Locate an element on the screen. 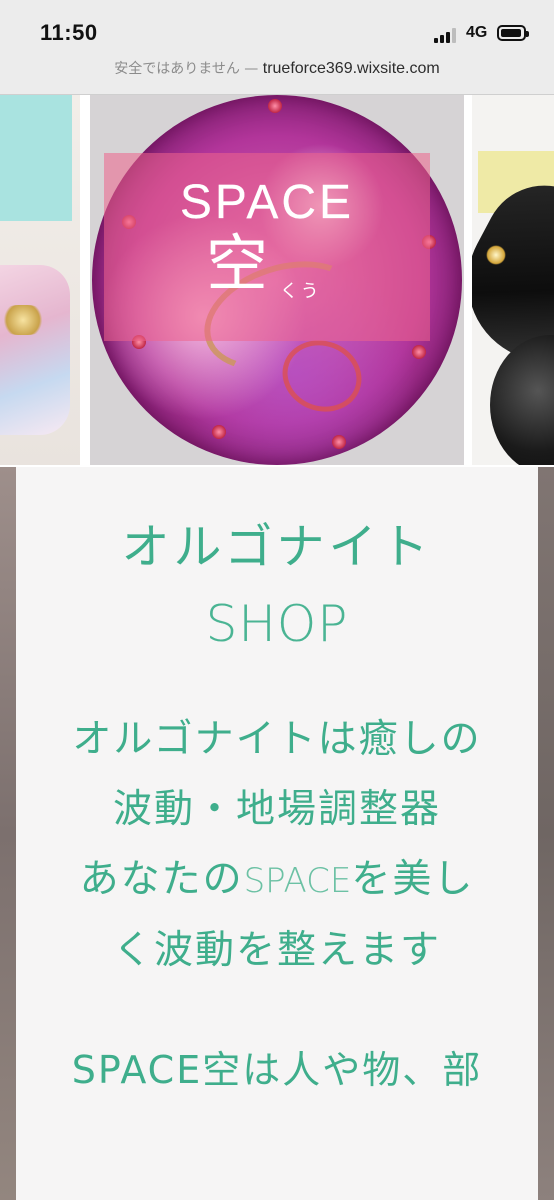 This screenshot has height=1200, width=554. intro-line: オルゴナイトは癒しの is located at coordinates (277, 739).